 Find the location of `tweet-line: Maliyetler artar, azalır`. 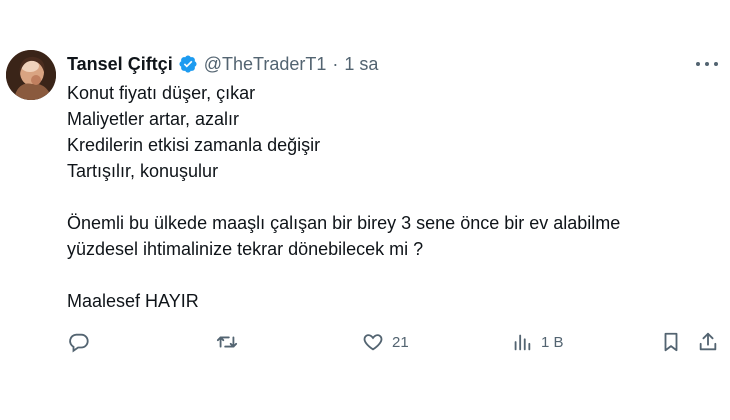

tweet-line: Maliyetler artar, azalır is located at coordinates (153, 119).